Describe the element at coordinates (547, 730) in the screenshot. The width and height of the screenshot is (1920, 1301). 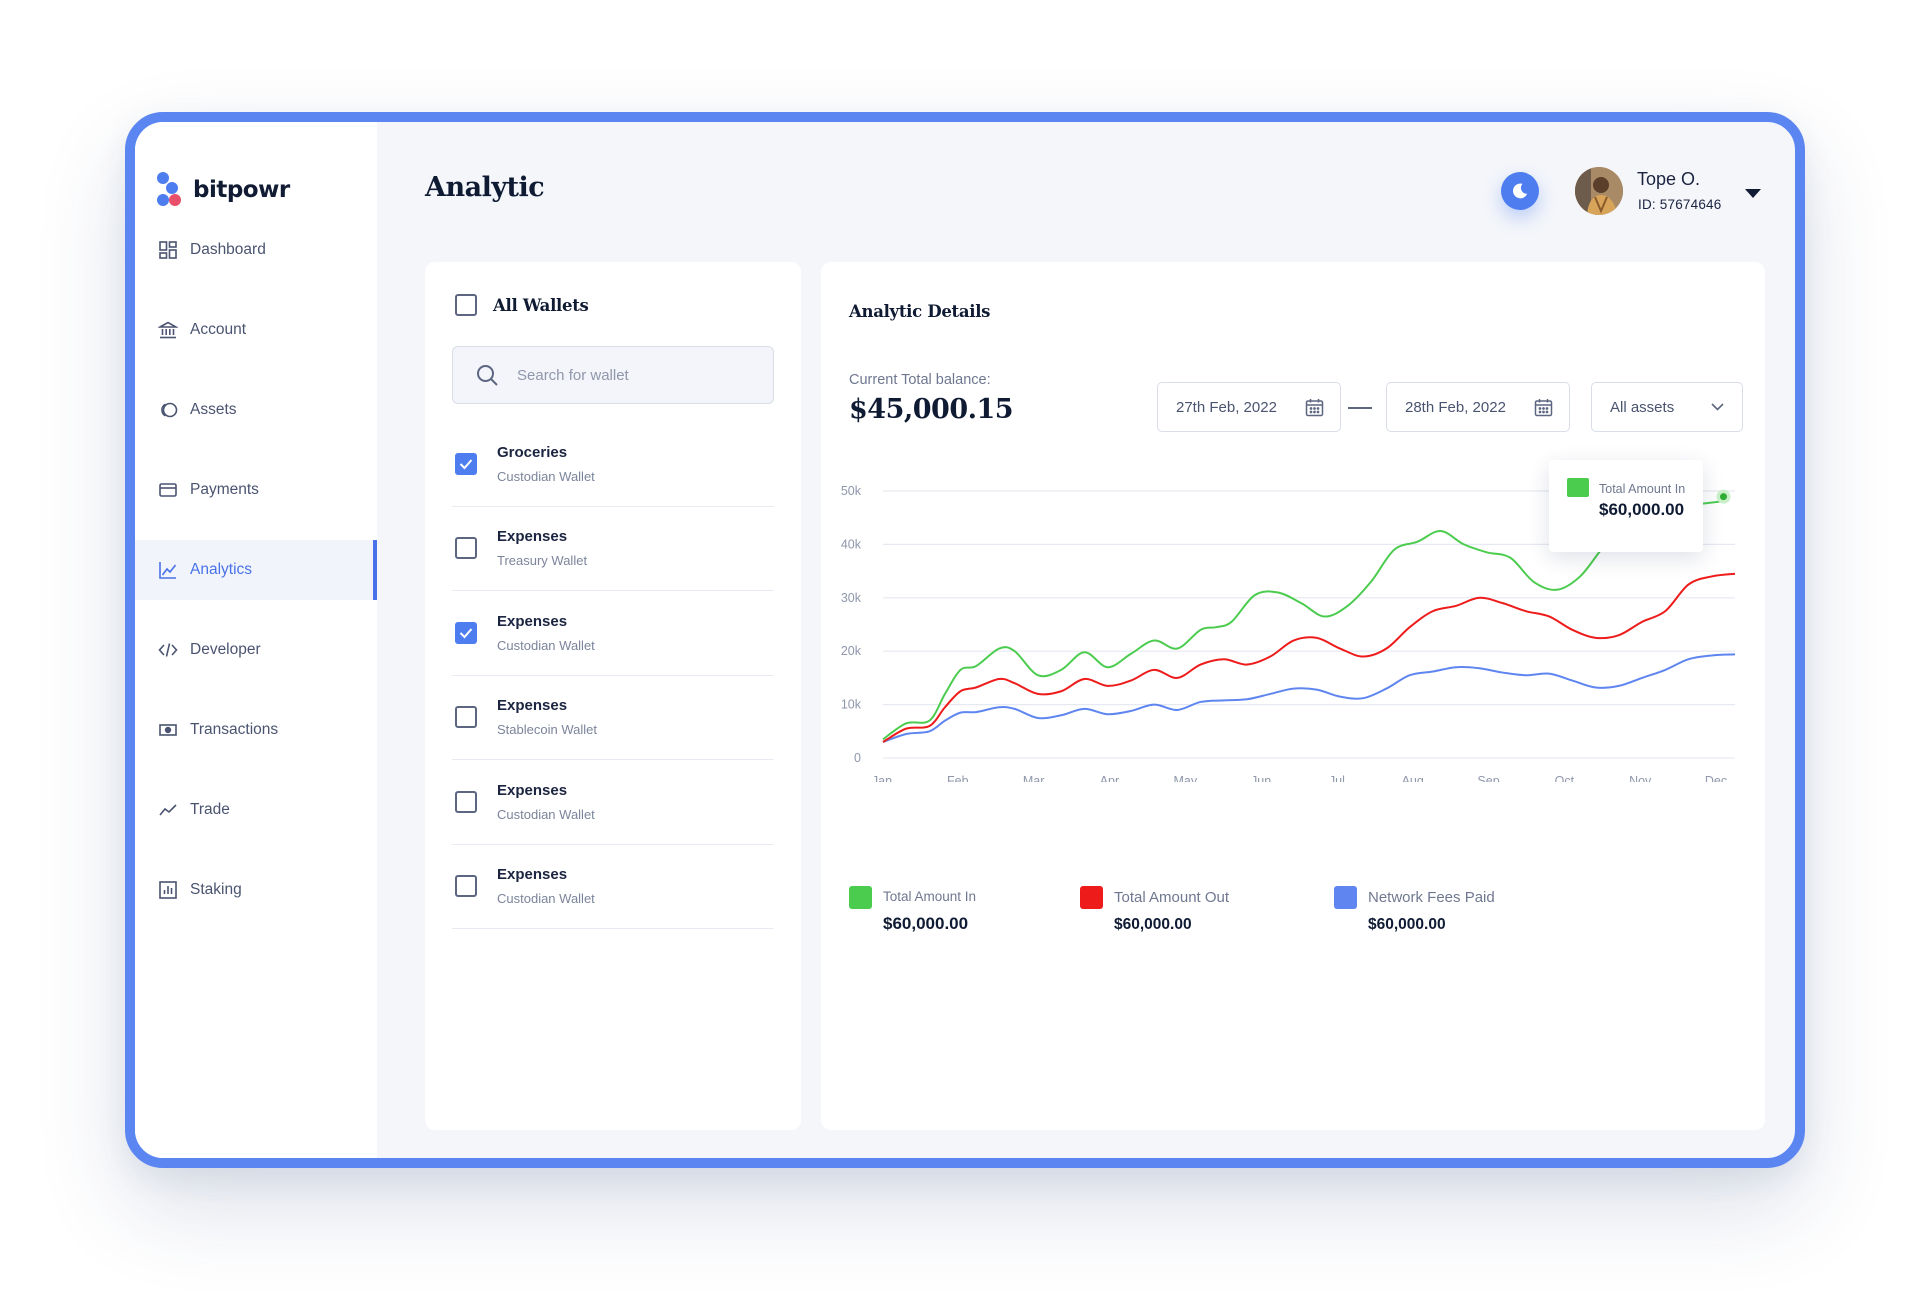
I see `wallet-subtitle: Stablecoin Wallet` at that location.